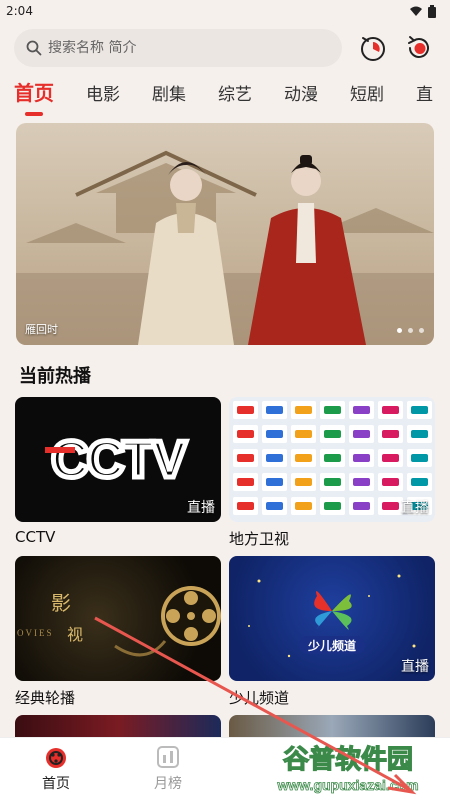  Describe the element at coordinates (45, 698) in the screenshot. I see `card-label: 经典轮播` at that location.